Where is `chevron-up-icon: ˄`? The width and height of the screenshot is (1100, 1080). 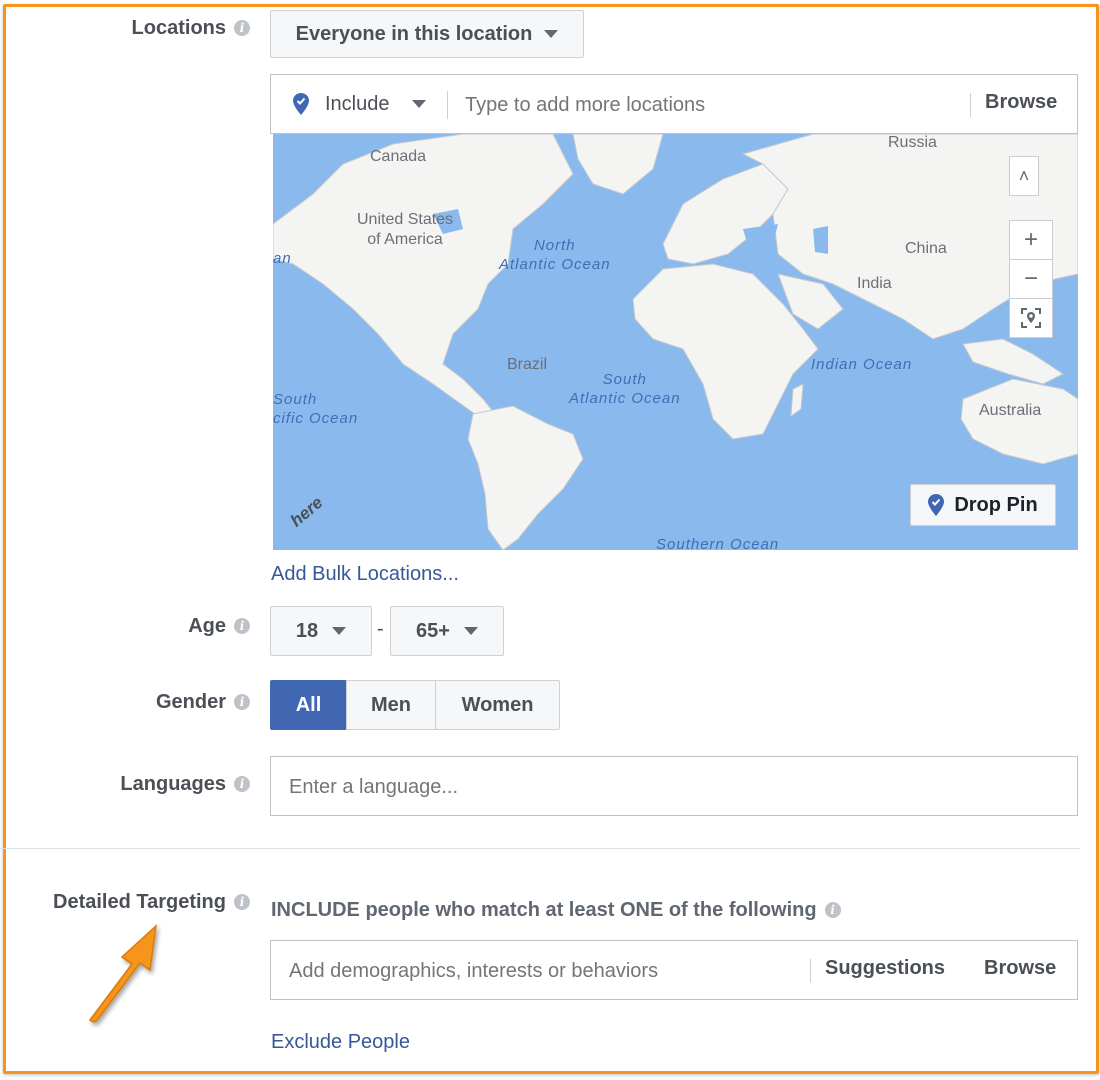 chevron-up-icon: ˄ is located at coordinates (1024, 175).